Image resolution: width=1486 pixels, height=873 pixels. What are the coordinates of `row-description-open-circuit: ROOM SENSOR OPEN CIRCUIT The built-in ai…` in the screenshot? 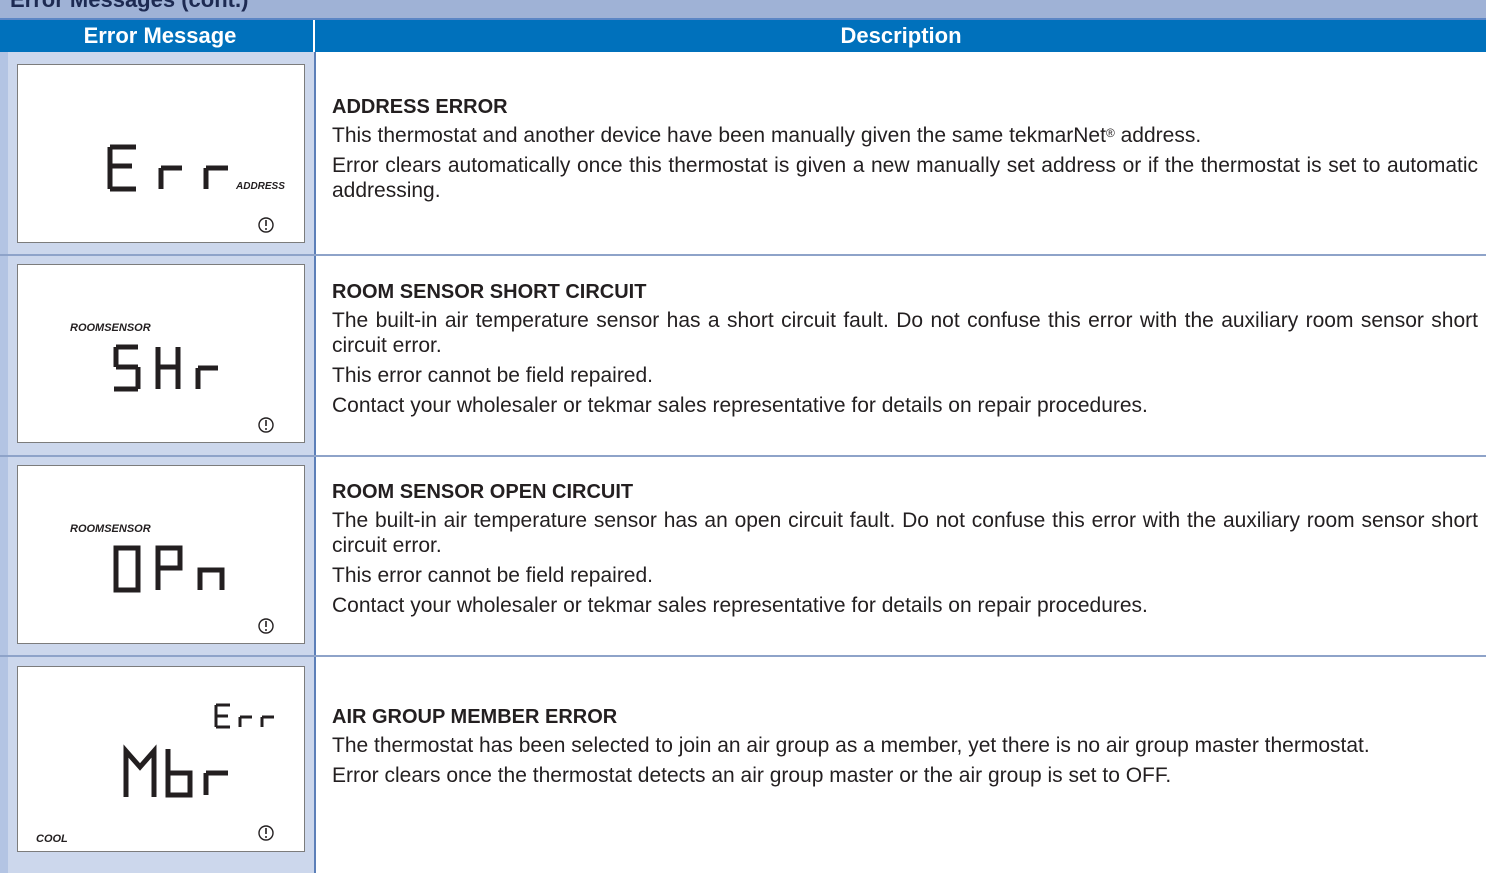 It's located at (905, 549).